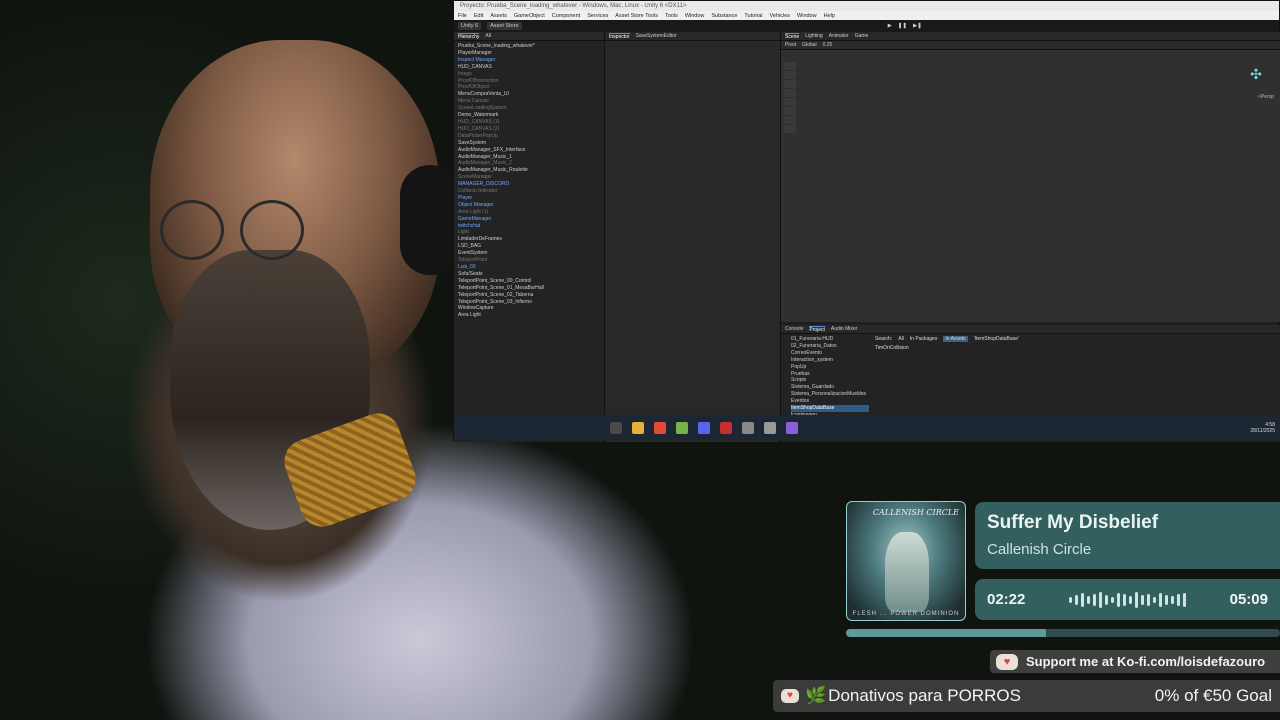 Image resolution: width=1280 pixels, height=720 pixels. Describe the element at coordinates (529, 16) in the screenshot. I see `menu-gameobject: GameObject` at that location.